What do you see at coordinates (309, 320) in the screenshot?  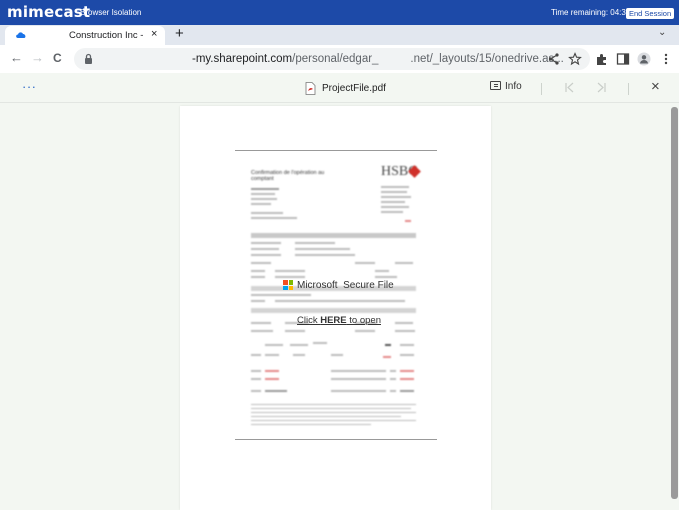 I see `link-prefix: Click` at bounding box center [309, 320].